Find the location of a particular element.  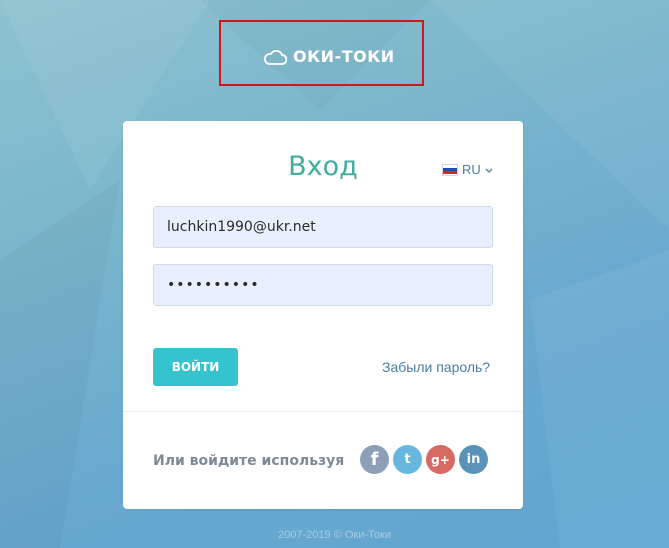

chevron-down-icon is located at coordinates (489, 169).